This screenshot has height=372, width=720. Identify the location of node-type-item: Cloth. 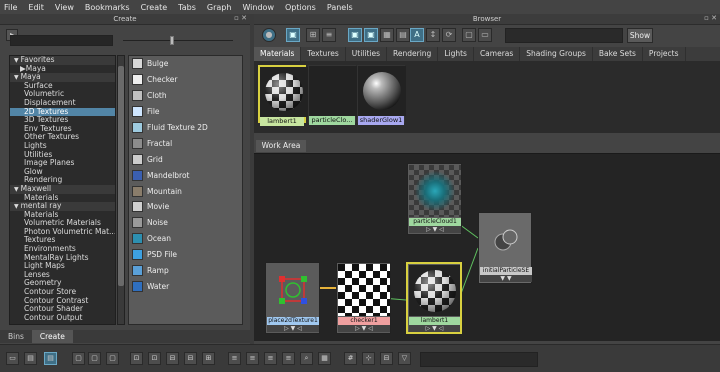
(185, 96).